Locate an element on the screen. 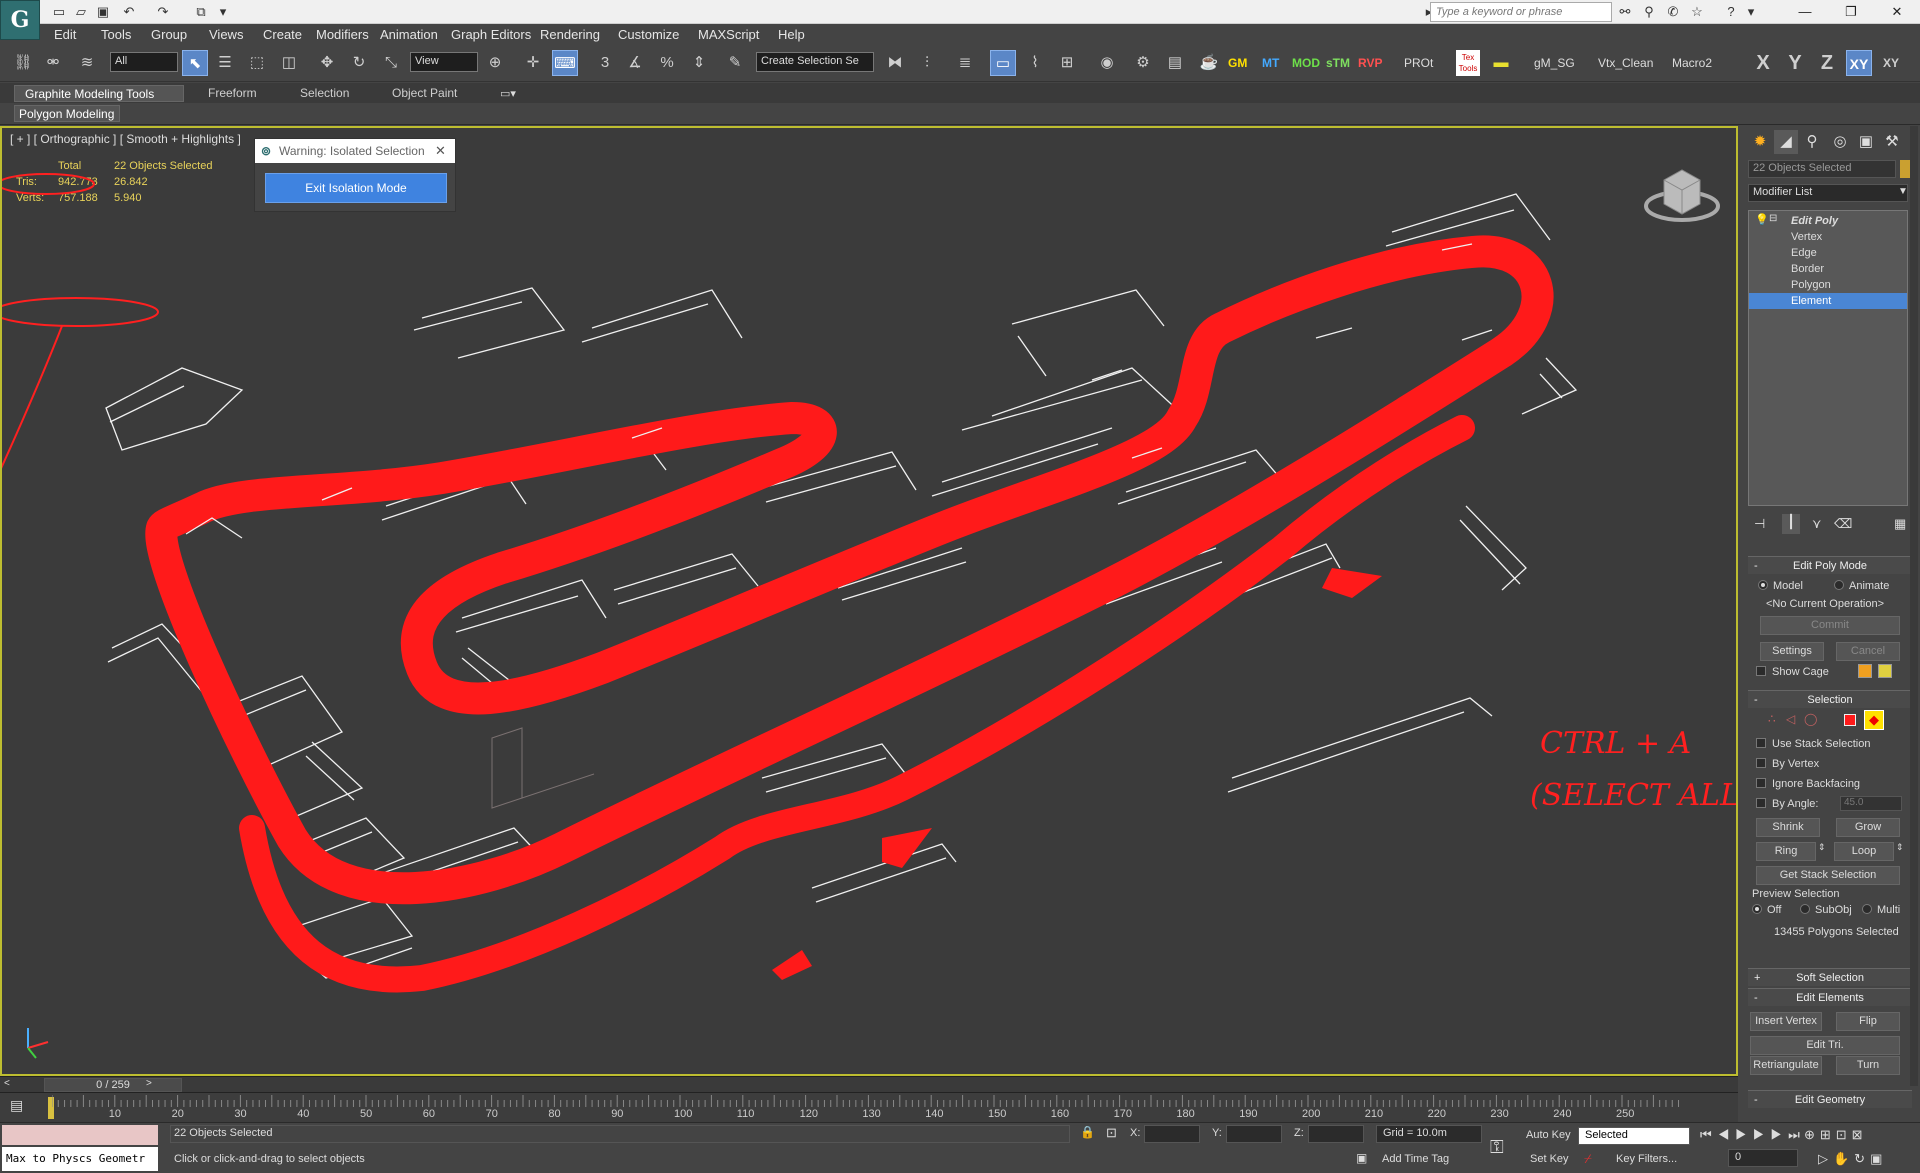 This screenshot has height=1173, width=1920. menu-customize: Customize is located at coordinates (648, 34).